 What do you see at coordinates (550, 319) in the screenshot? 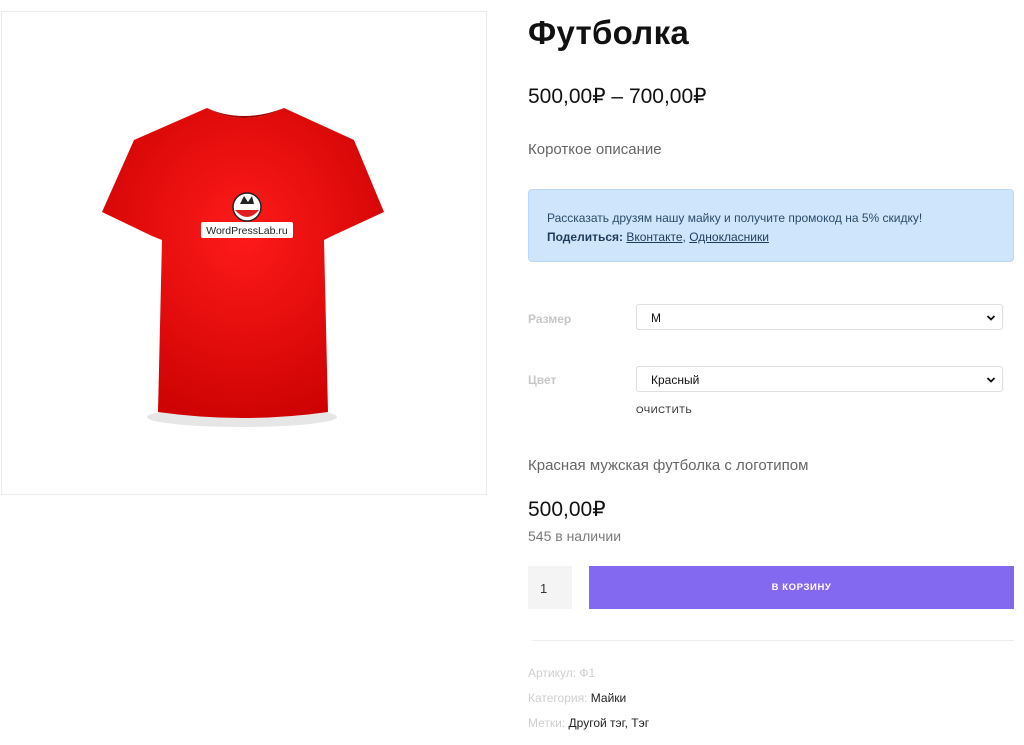
I see `size-label: Размер` at bounding box center [550, 319].